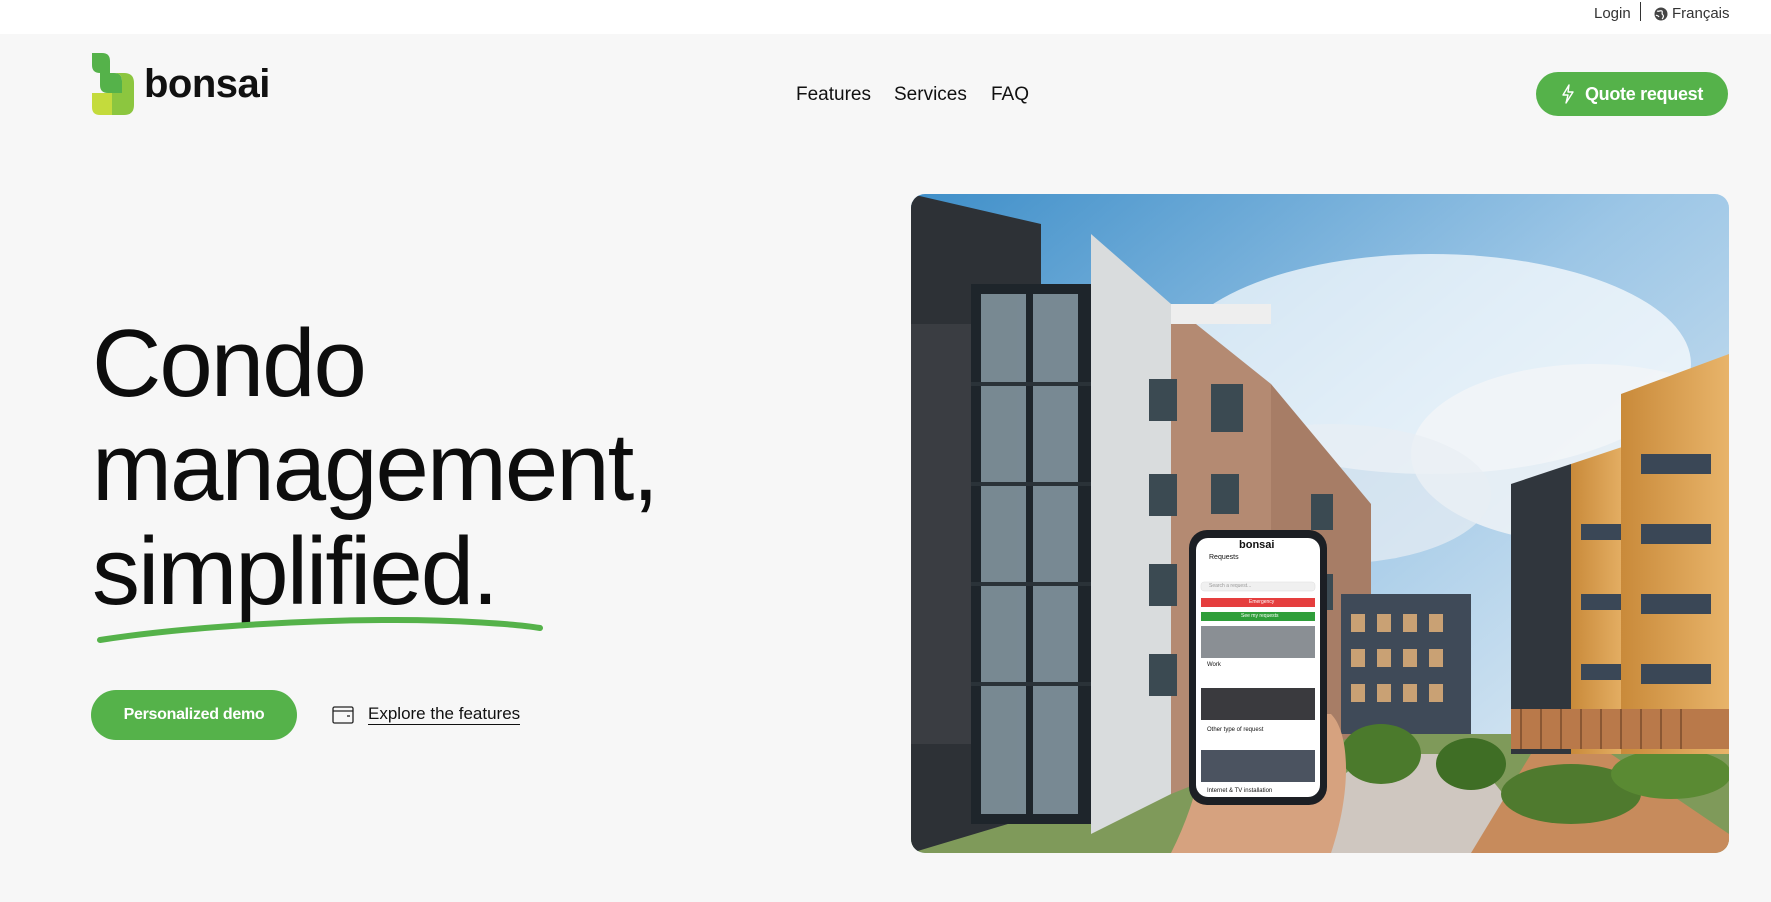 Image resolution: width=1771 pixels, height=902 pixels. Describe the element at coordinates (113, 84) in the screenshot. I see `bonsai-logo-icon` at that location.